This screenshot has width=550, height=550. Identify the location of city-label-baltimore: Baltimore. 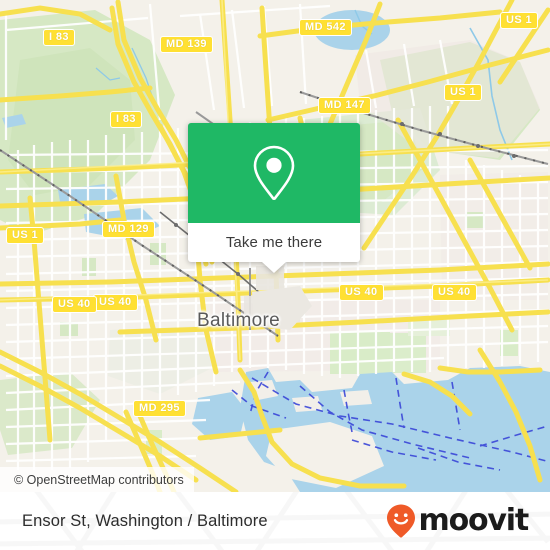
(238, 320).